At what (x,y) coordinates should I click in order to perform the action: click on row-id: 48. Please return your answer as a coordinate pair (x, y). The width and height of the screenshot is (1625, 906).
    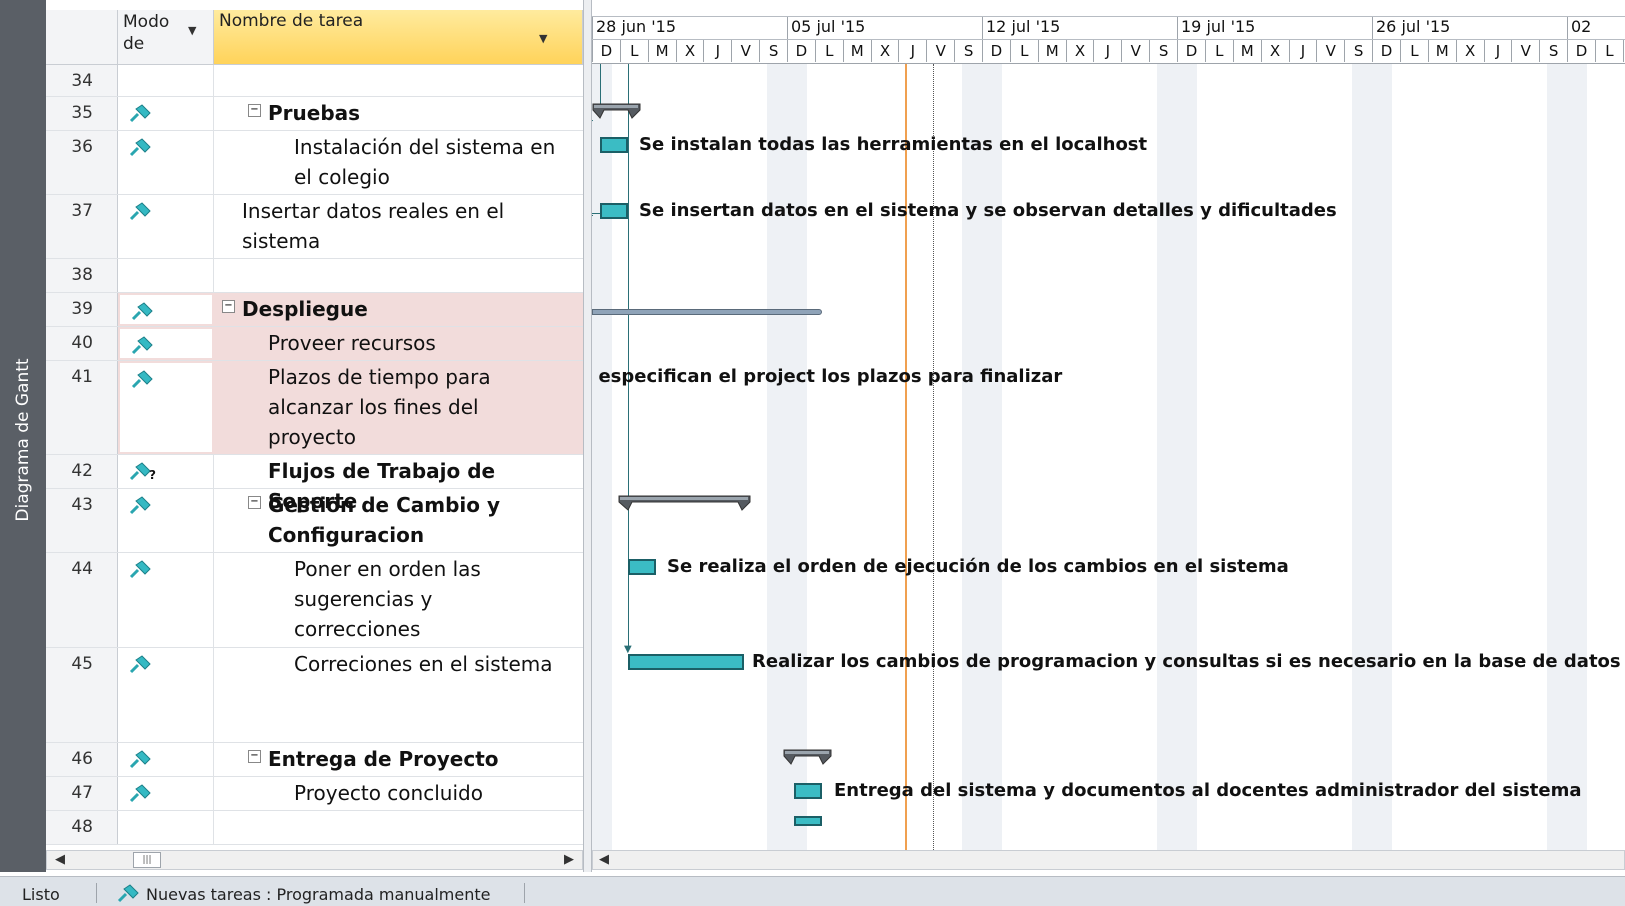
    Looking at the image, I should click on (82, 827).